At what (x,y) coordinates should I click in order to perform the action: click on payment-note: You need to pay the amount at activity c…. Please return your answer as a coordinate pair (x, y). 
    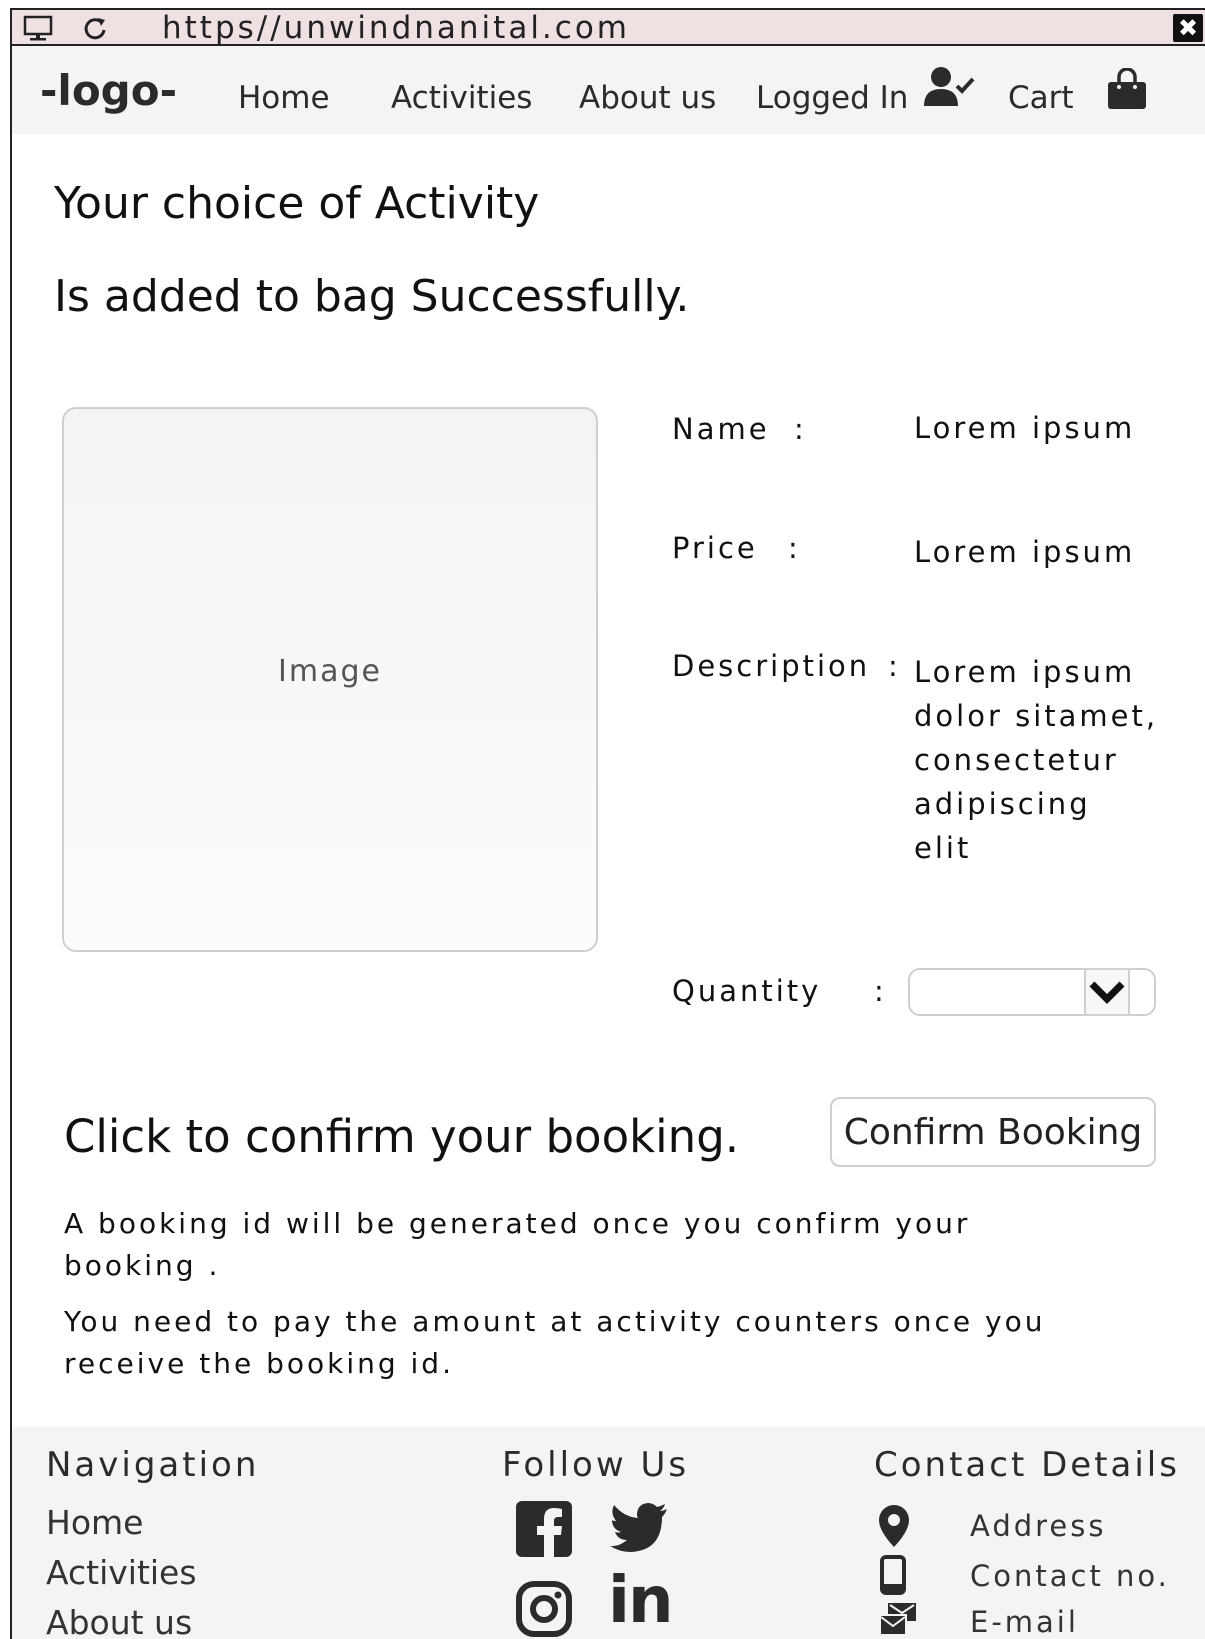
    Looking at the image, I should click on (555, 1342).